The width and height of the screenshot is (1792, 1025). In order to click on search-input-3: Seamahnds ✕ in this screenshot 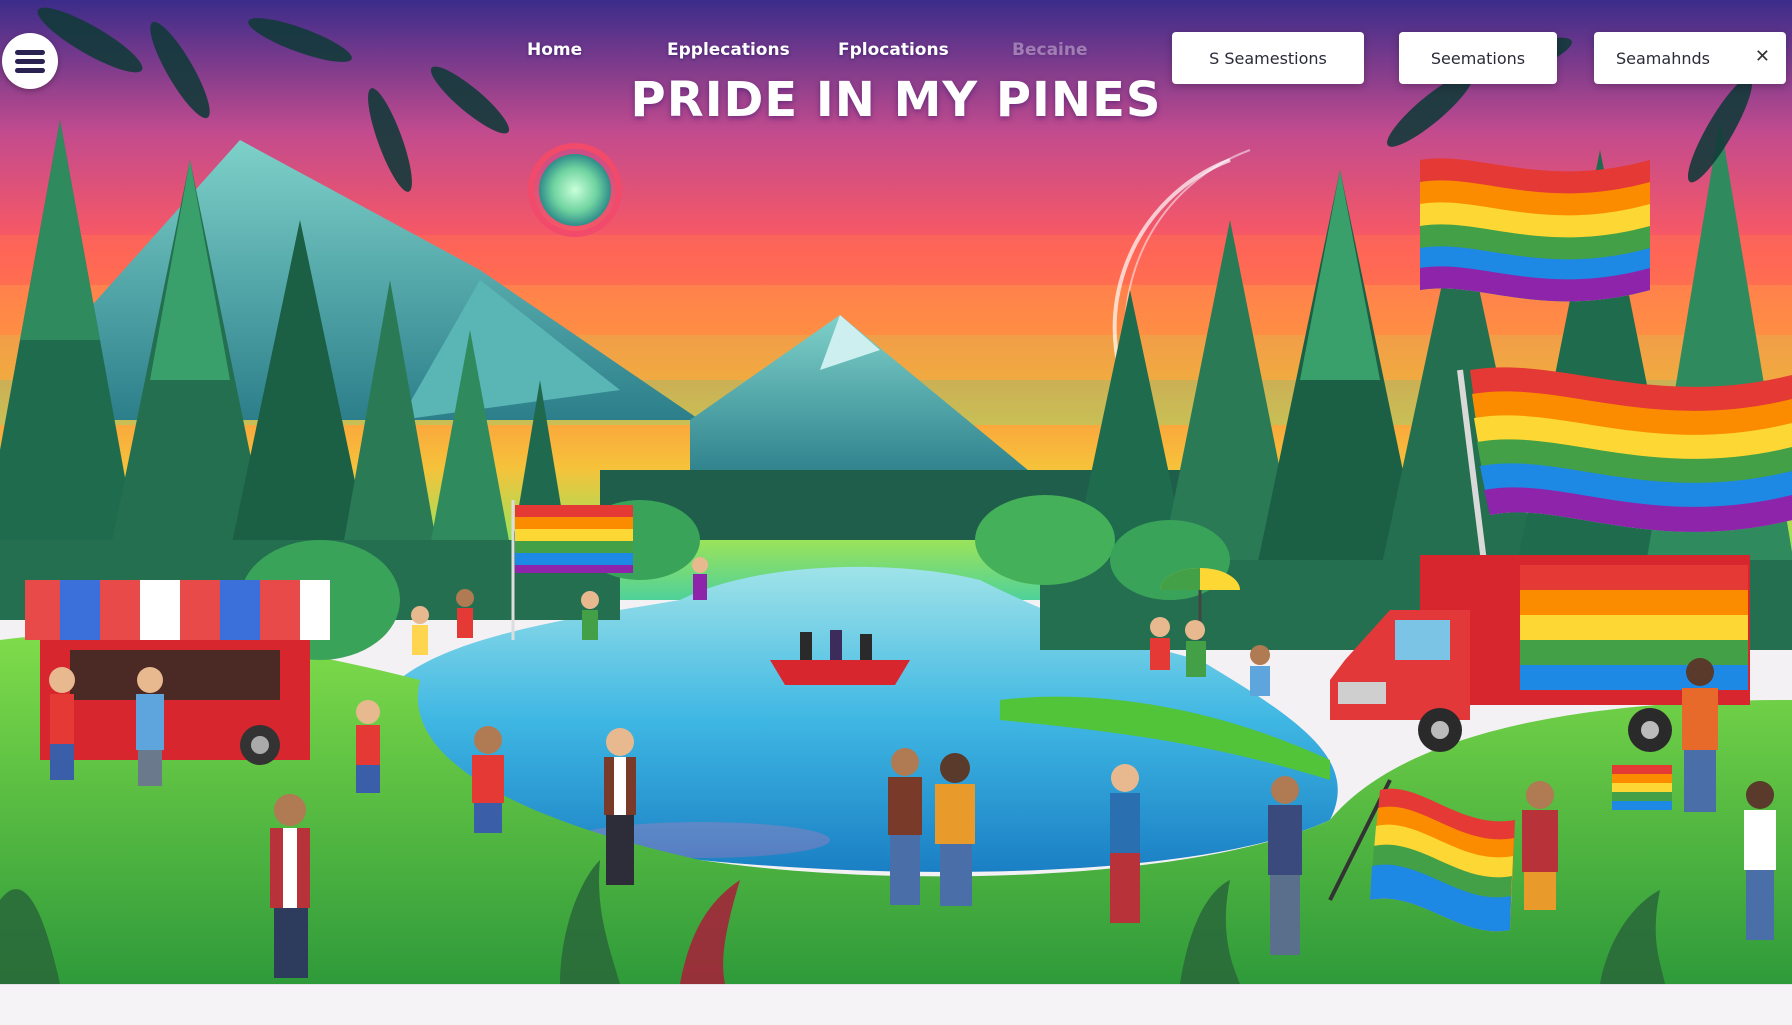, I will do `click(1690, 58)`.